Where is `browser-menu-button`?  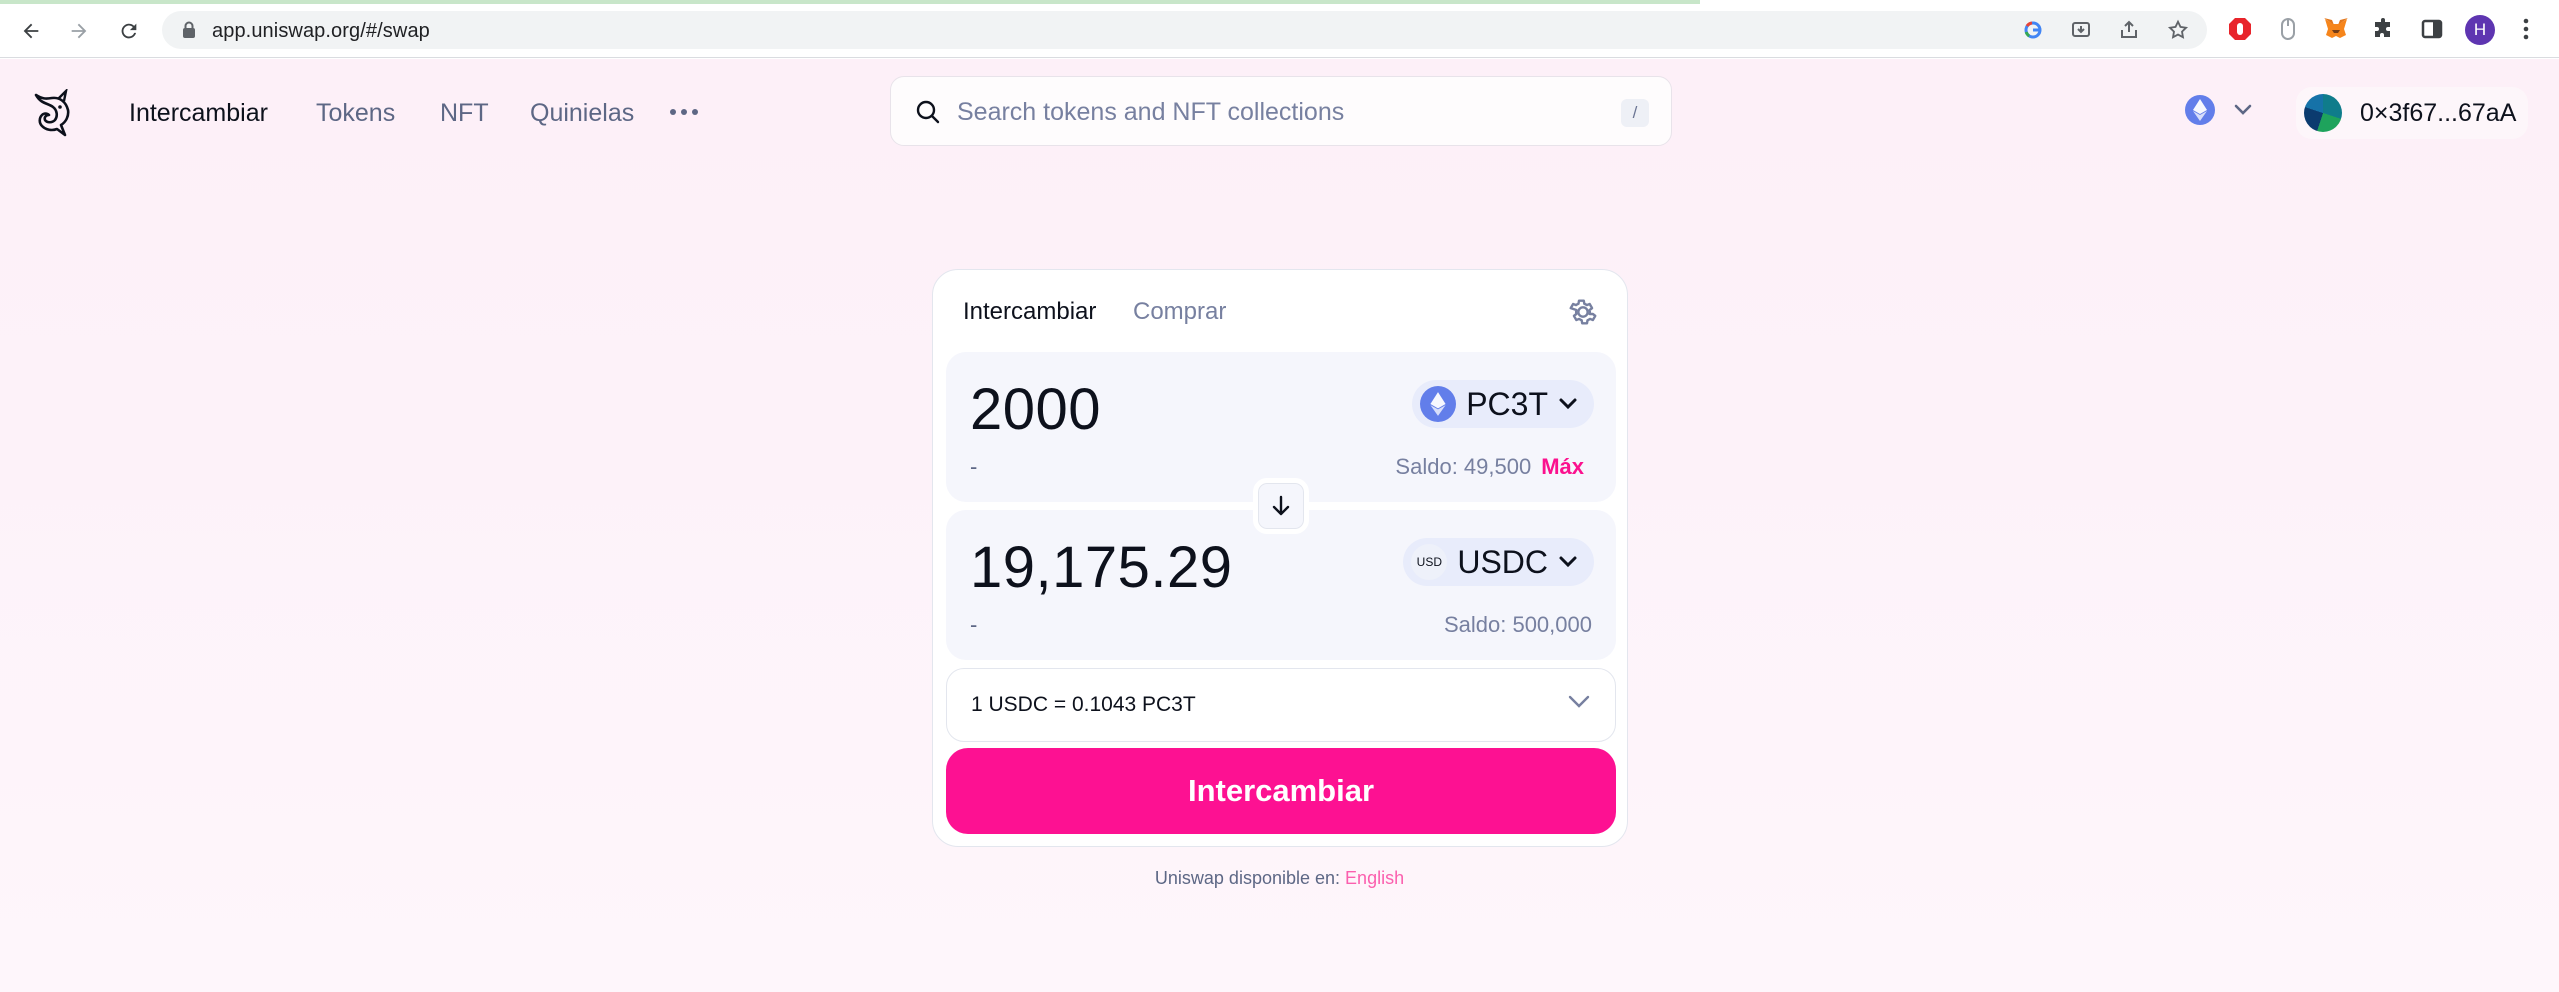
browser-menu-button is located at coordinates (2526, 29).